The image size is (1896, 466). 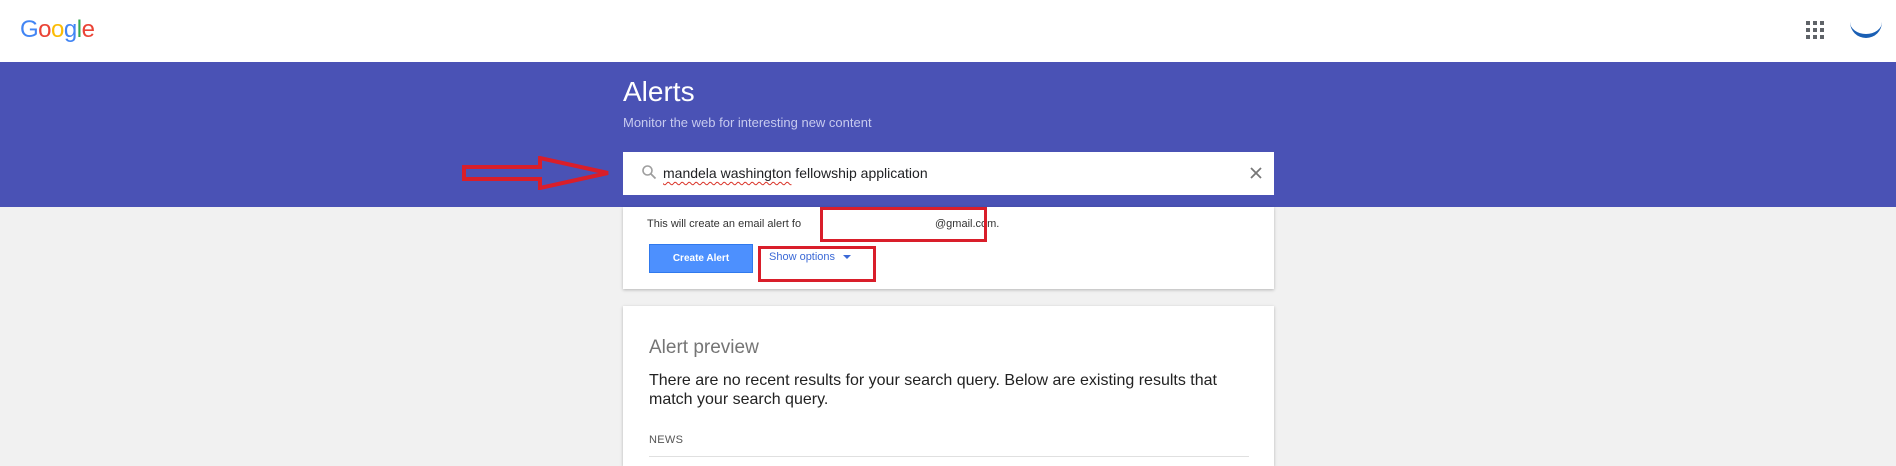 I want to click on show-options-highlight-box, so click(x=817, y=264).